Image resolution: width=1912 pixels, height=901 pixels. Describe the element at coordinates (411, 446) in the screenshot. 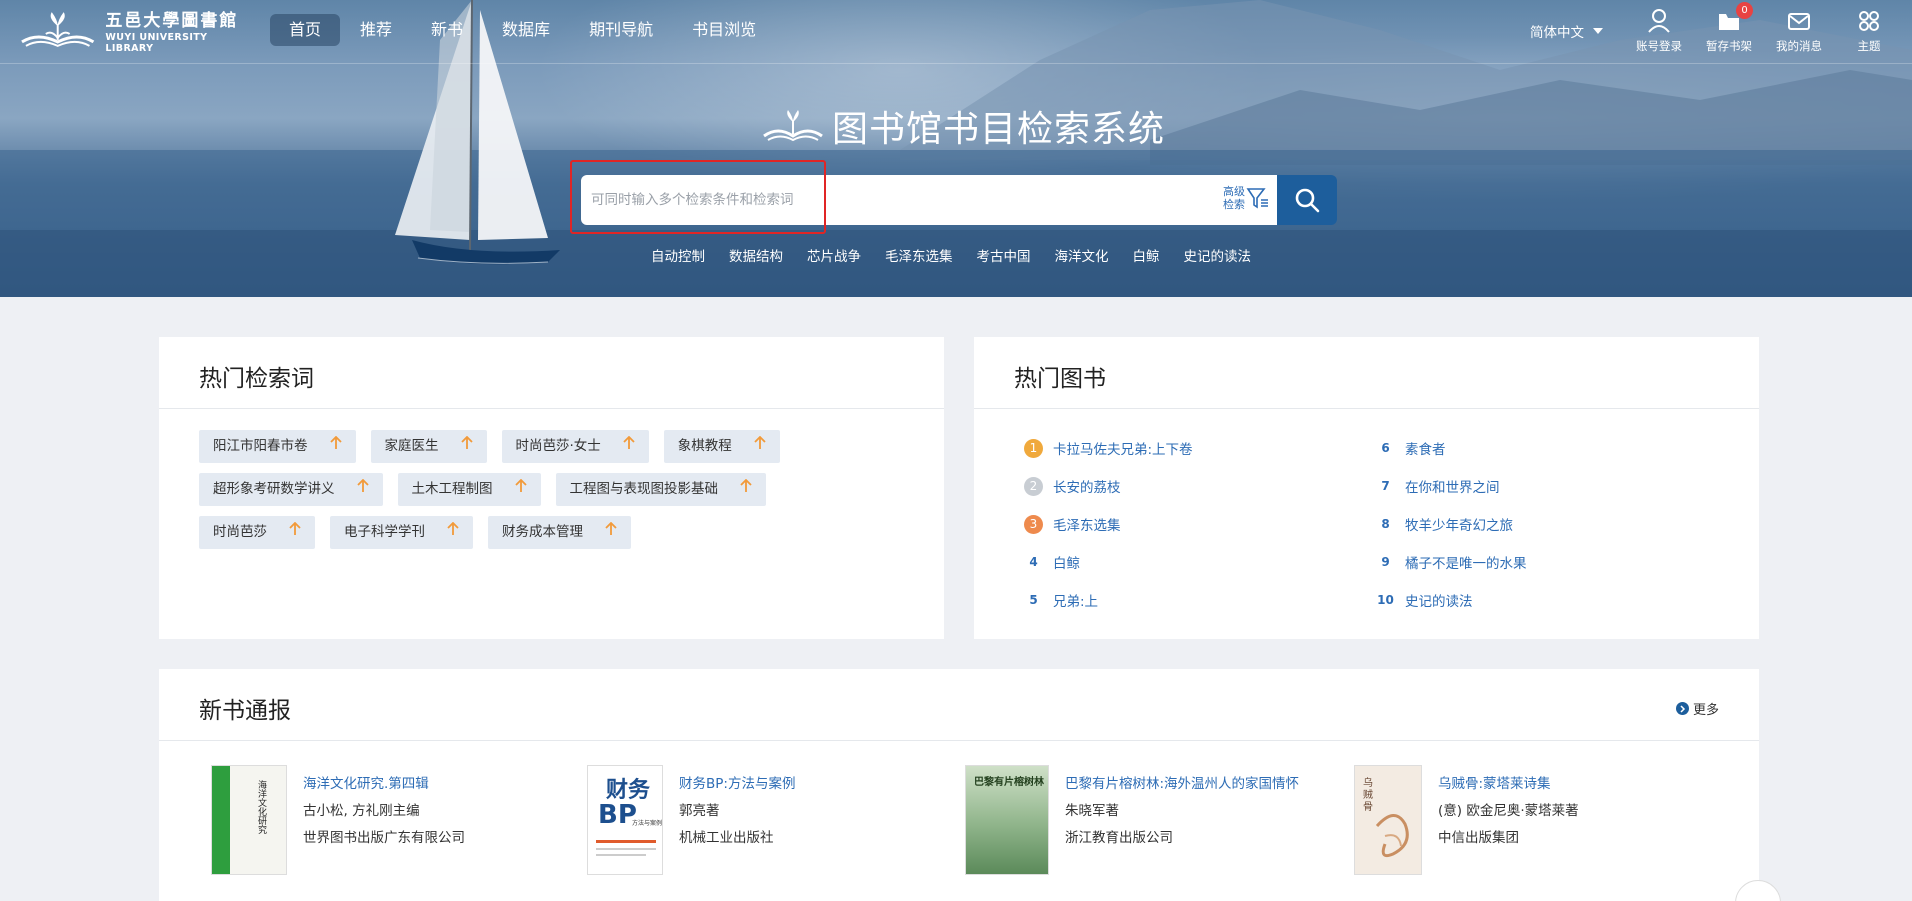

I see `tag-label: 家庭医生` at that location.